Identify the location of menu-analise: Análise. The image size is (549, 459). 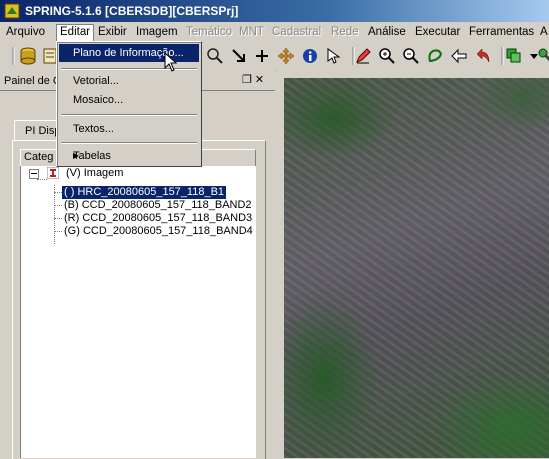
(387, 32).